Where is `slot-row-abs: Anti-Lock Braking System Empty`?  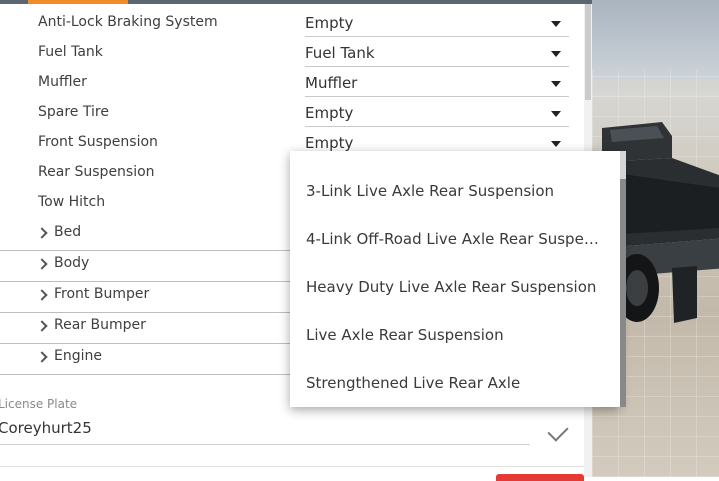
slot-row-abs: Anti-Lock Braking System Empty is located at coordinates (296, 25).